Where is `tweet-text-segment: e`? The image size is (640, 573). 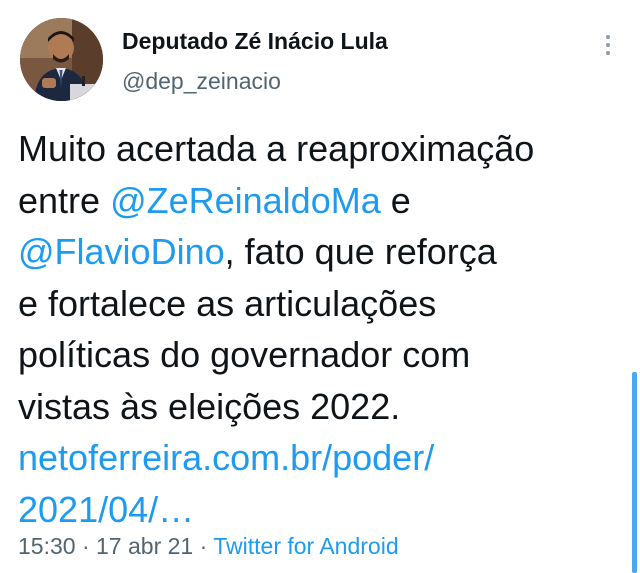
tweet-text-segment: e is located at coordinates (395, 200).